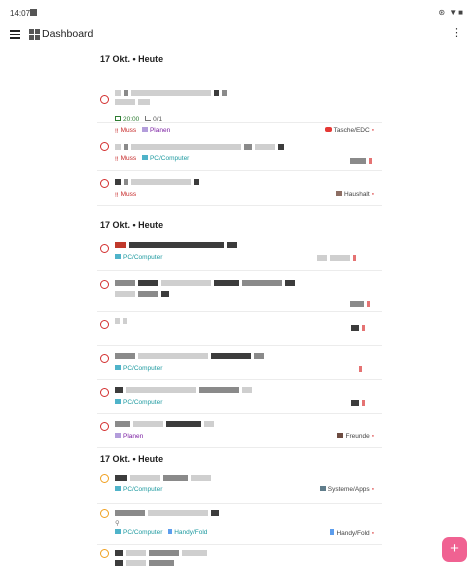 The width and height of the screenshot is (474, 579). I want to click on context-tag-2: Handy/Fold, so click(191, 532).